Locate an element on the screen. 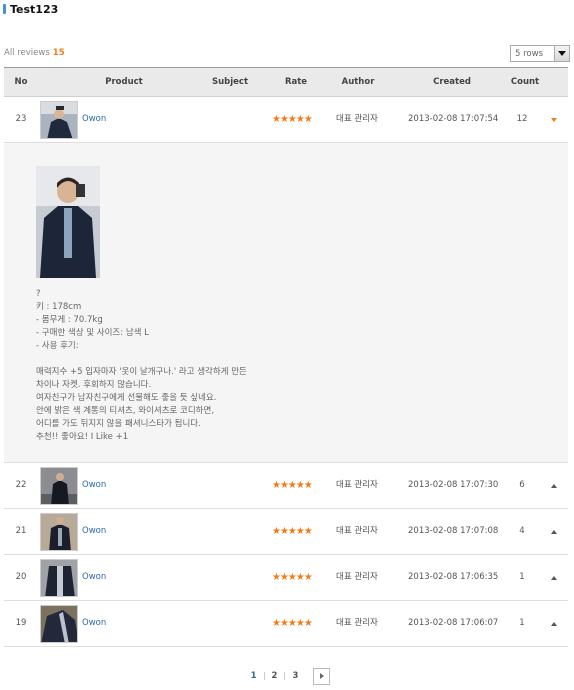 Image resolution: width=574 pixels, height=690 pixels. reviews-summary: All reviews 15 is located at coordinates (34, 53).